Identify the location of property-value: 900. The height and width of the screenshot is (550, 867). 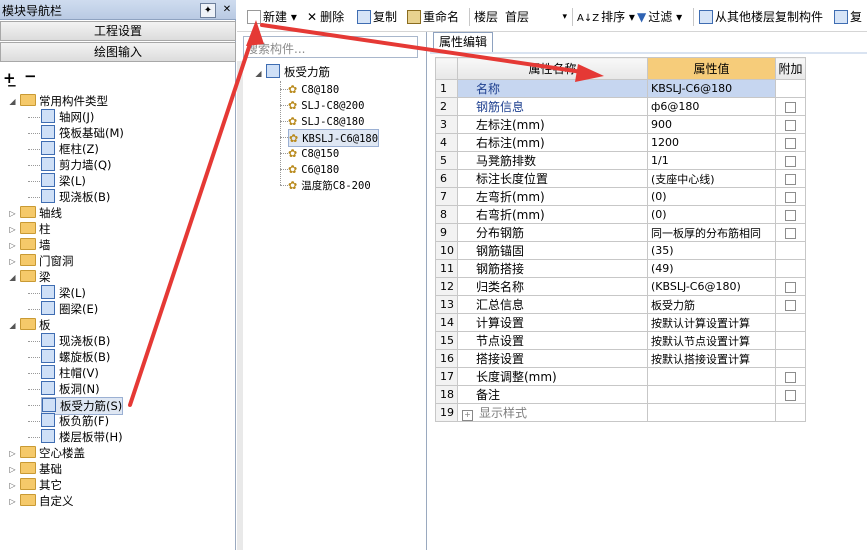
(711, 124).